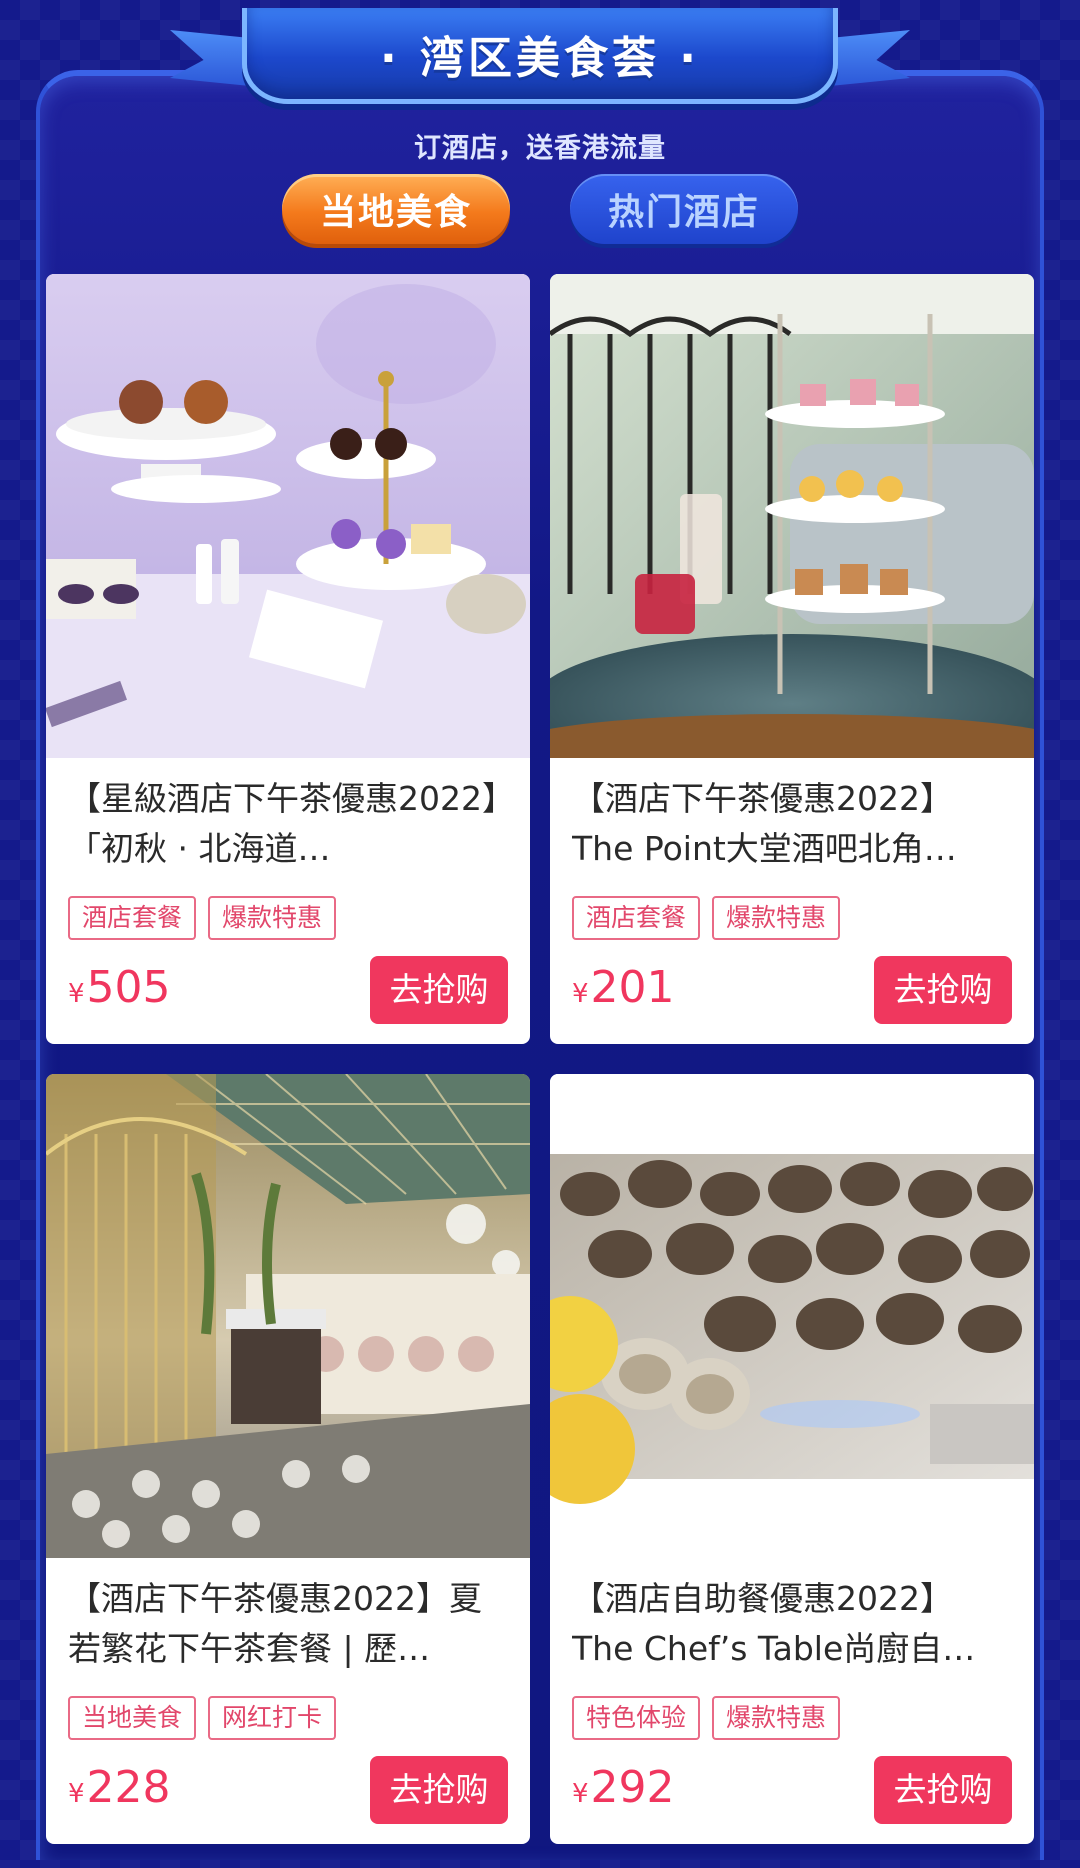 This screenshot has height=1868, width=1080. I want to click on header-ribbon: · 湾区美食荟 ·, so click(540, 55).